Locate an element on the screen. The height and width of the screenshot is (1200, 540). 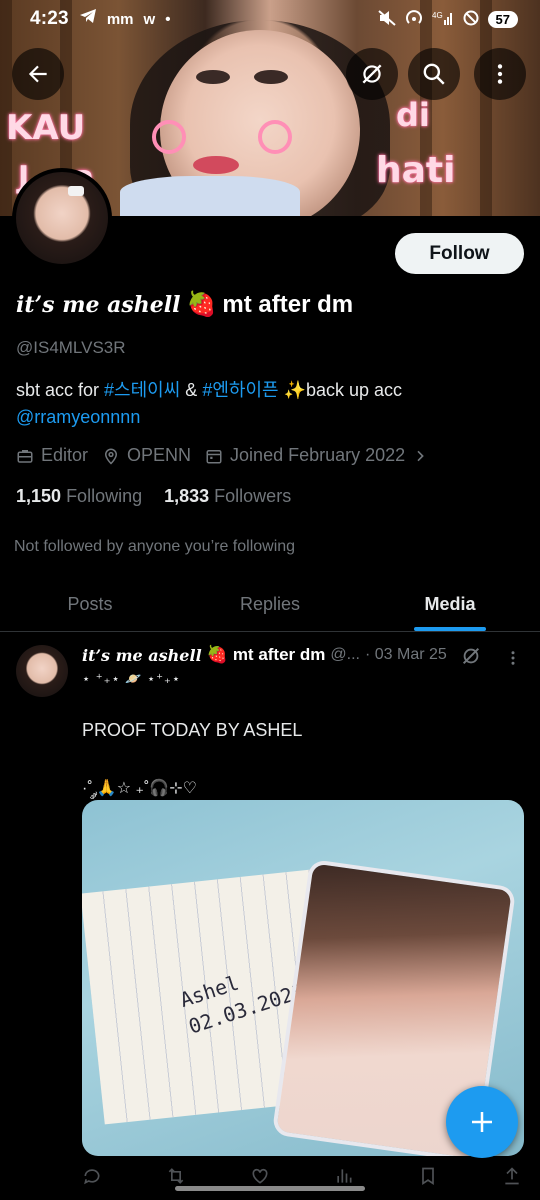
grok-button is located at coordinates (372, 74).